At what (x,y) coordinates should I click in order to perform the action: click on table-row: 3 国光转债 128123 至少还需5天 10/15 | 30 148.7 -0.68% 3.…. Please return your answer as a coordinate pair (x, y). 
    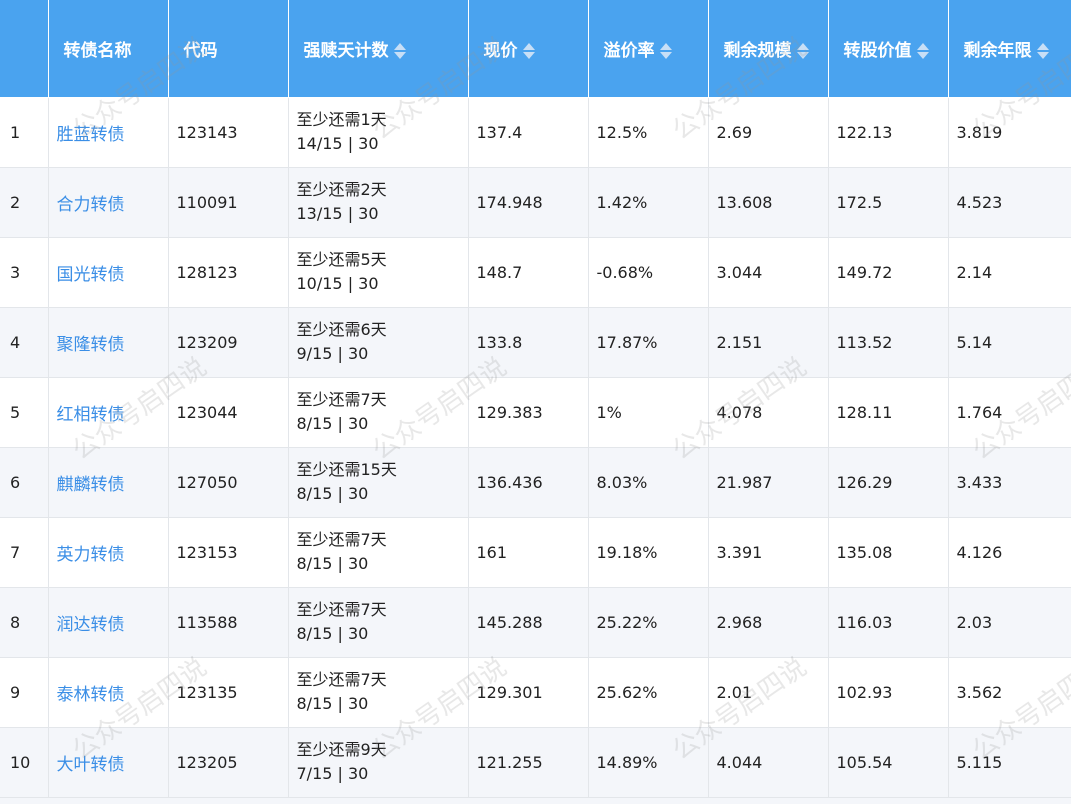
    Looking at the image, I should click on (535, 272).